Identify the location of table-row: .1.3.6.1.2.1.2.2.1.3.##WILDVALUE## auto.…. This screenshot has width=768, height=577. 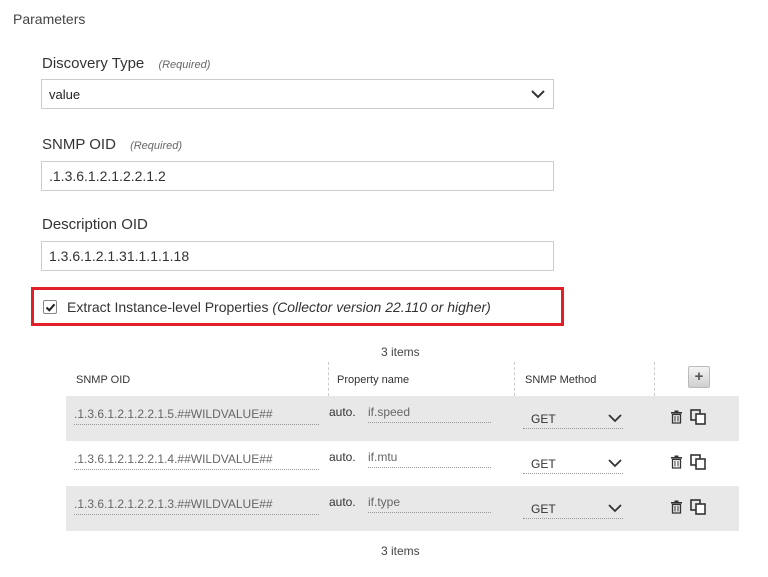
(402, 508).